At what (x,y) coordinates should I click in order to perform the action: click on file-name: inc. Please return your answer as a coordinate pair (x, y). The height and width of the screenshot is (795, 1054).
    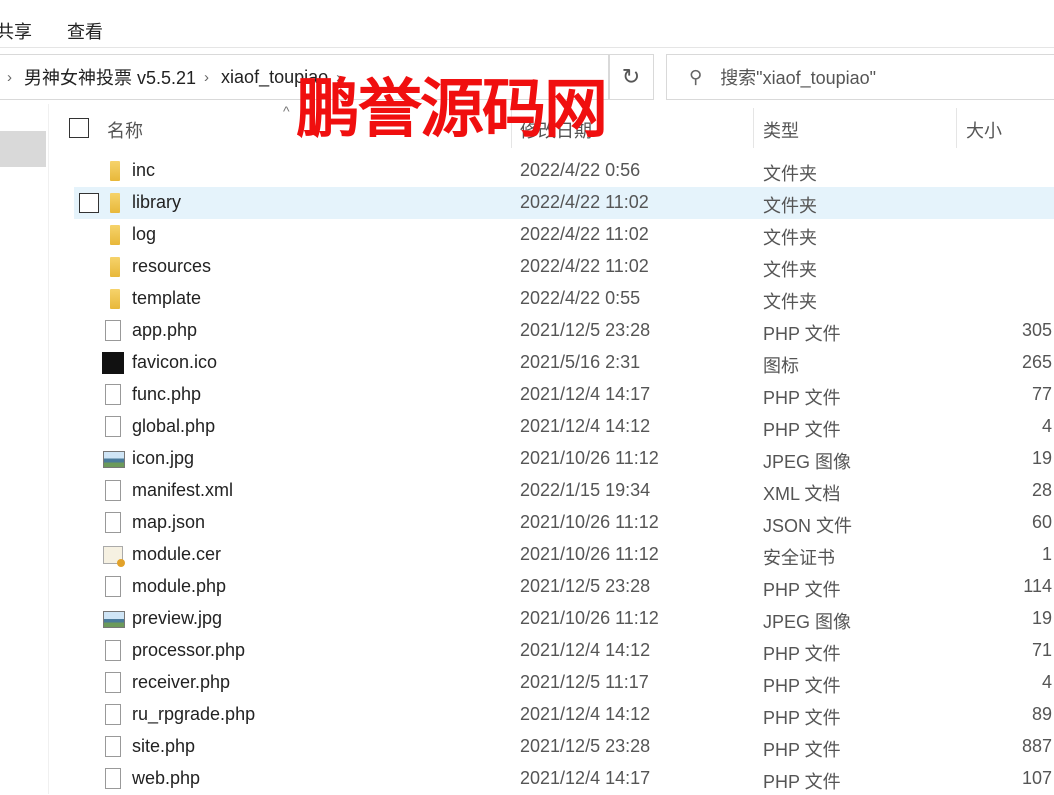
    Looking at the image, I should click on (143, 170).